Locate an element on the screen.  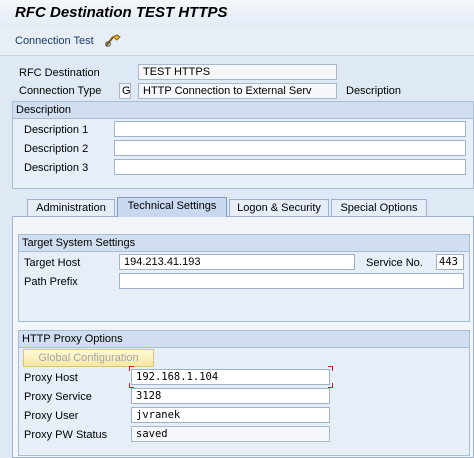
connection-type-description-label: Description is located at coordinates (374, 91).